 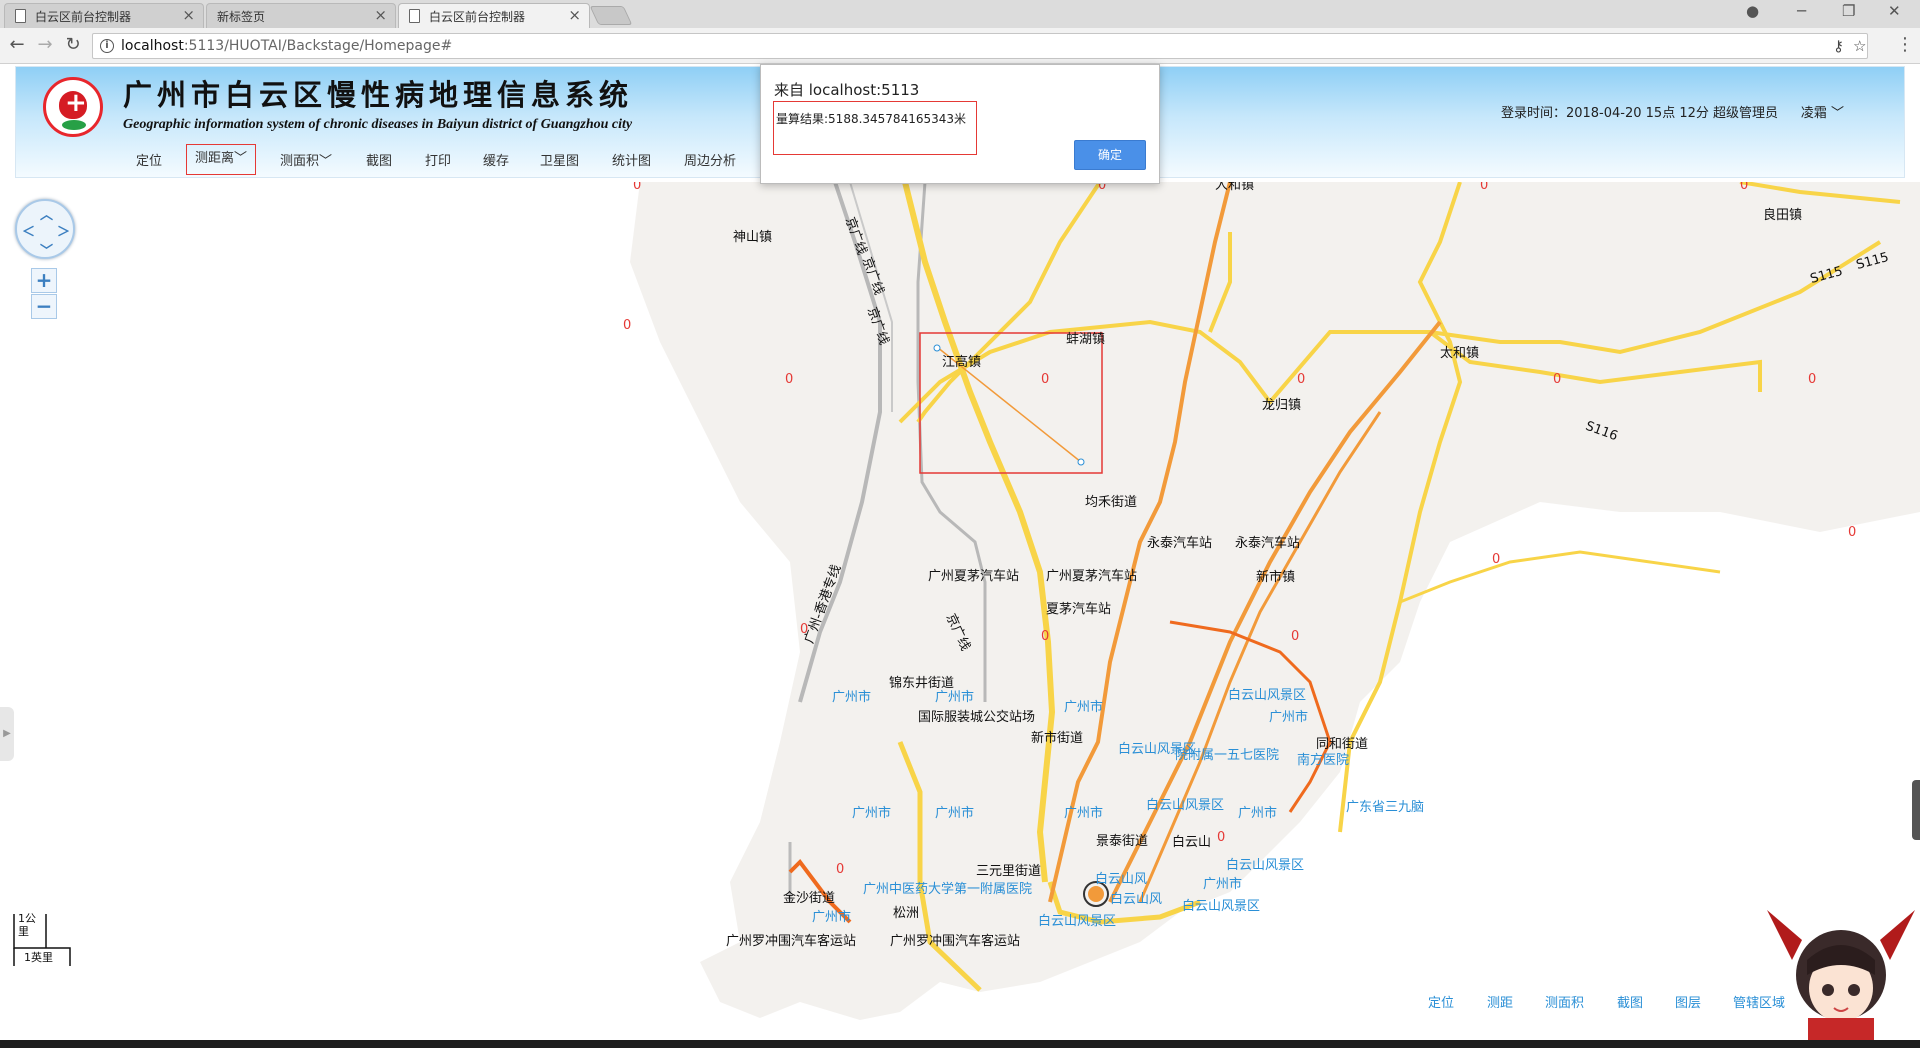 What do you see at coordinates (38, 957) in the screenshot?
I see `scale-mile-label: 1英里` at bounding box center [38, 957].